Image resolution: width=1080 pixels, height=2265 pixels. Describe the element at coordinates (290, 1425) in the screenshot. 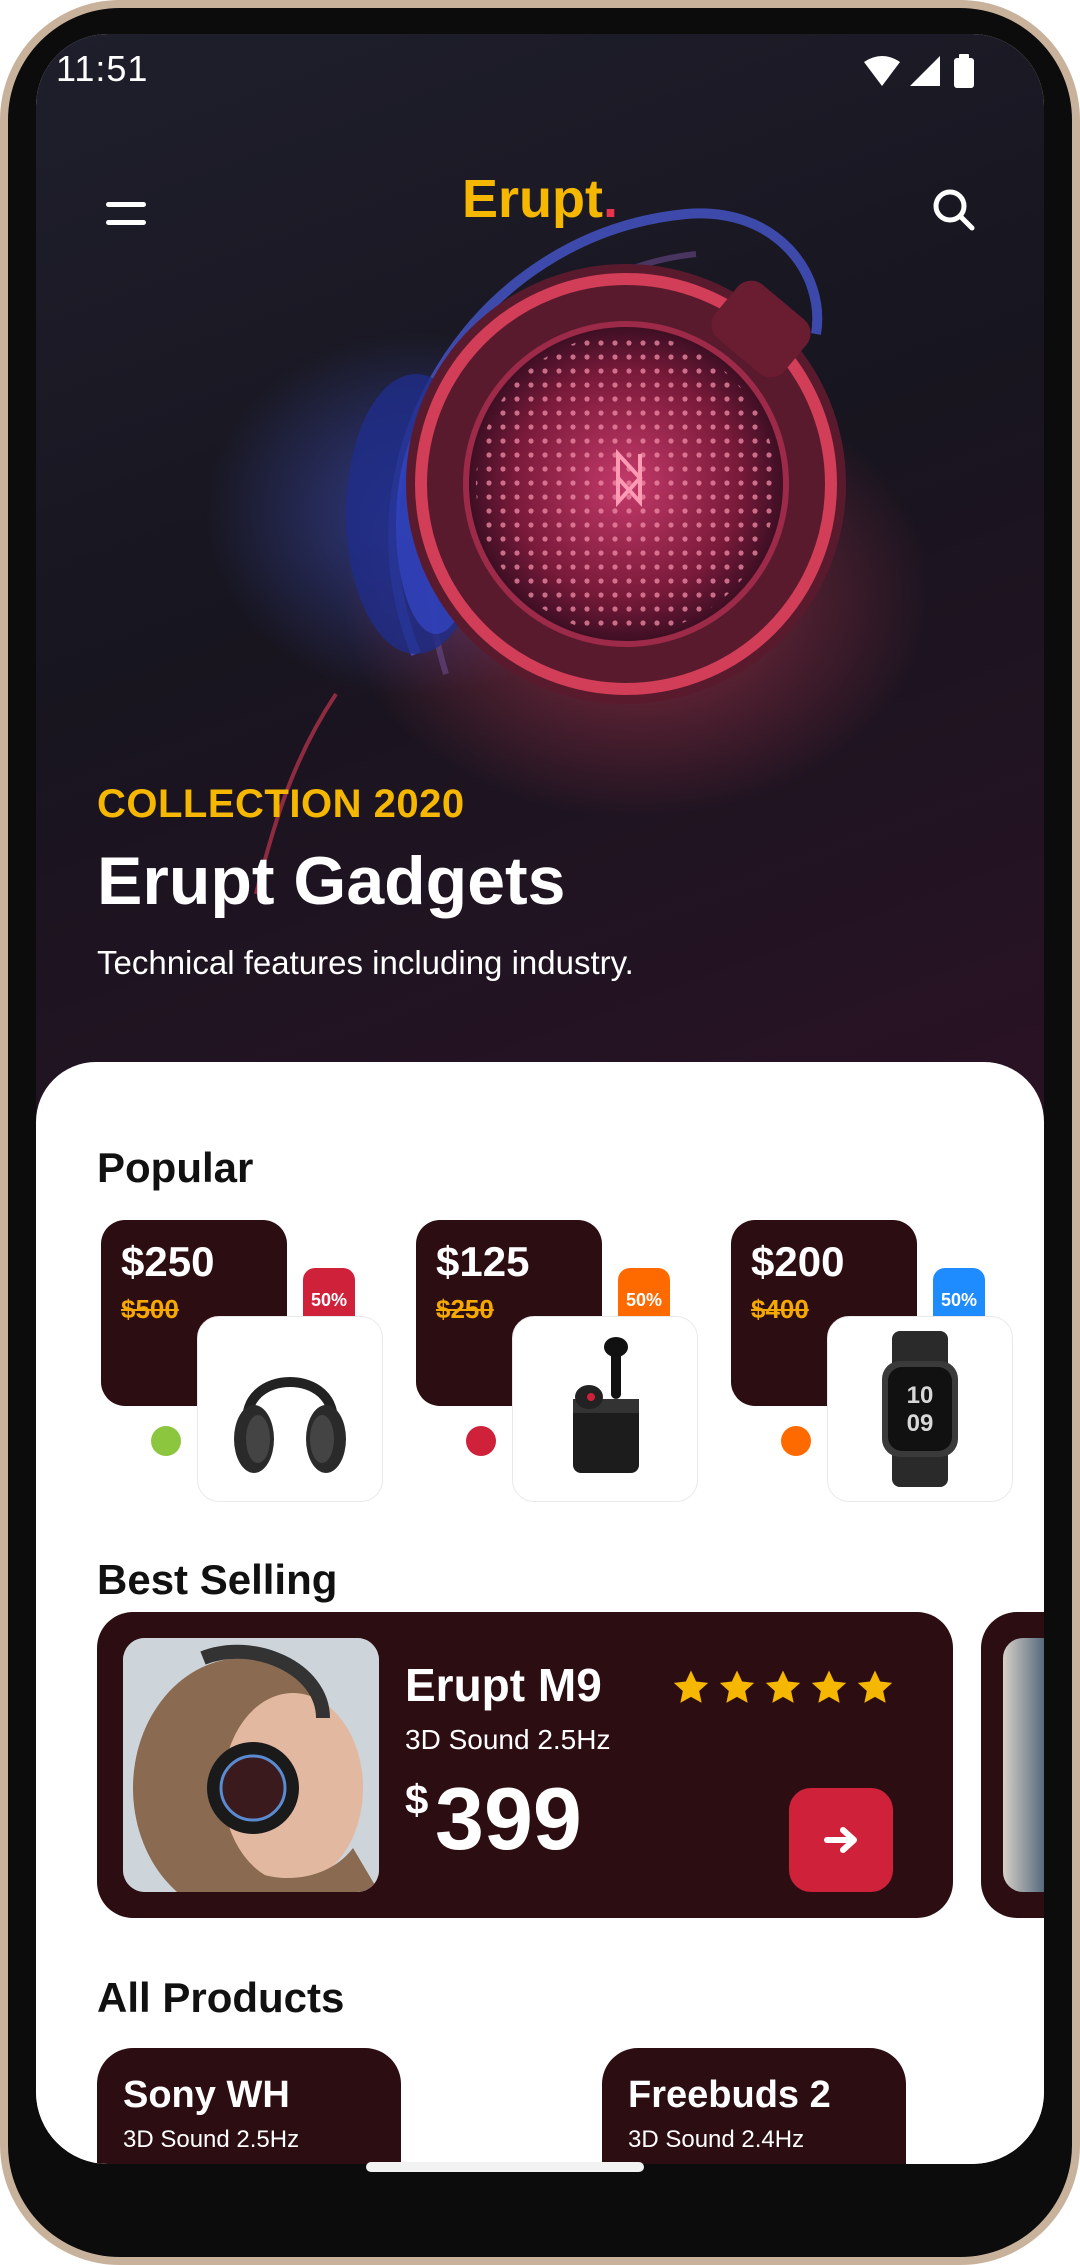

I see `headphones-icon` at that location.